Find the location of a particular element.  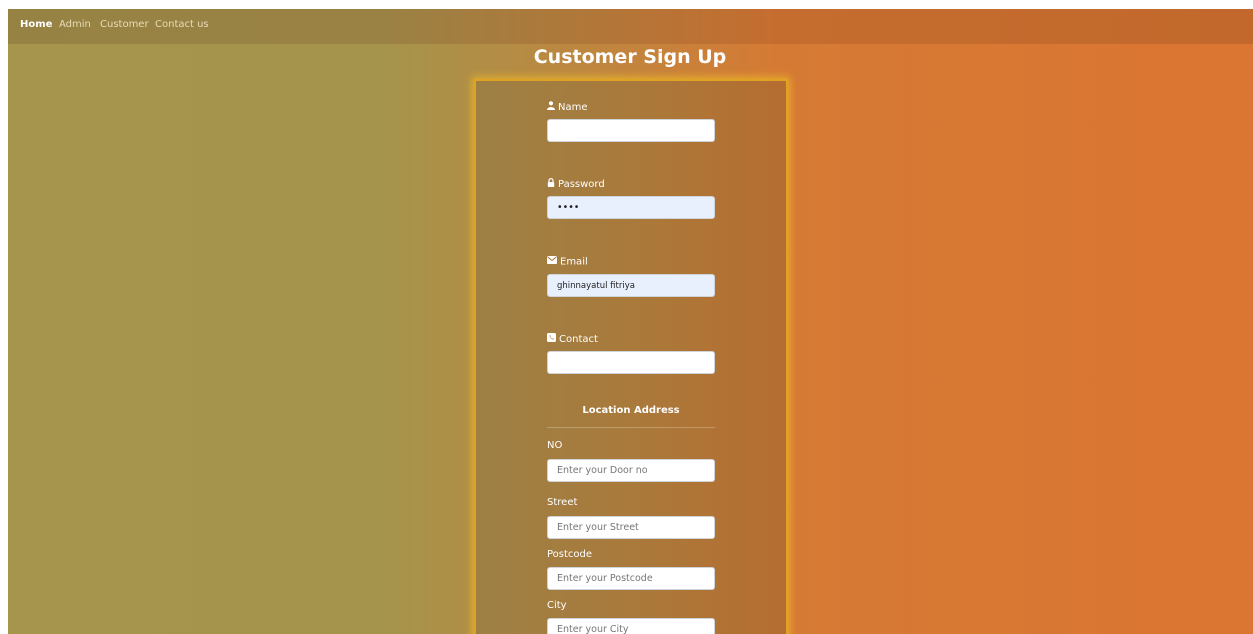

navbar: Home Admin Customer Contact us is located at coordinates (630, 26).